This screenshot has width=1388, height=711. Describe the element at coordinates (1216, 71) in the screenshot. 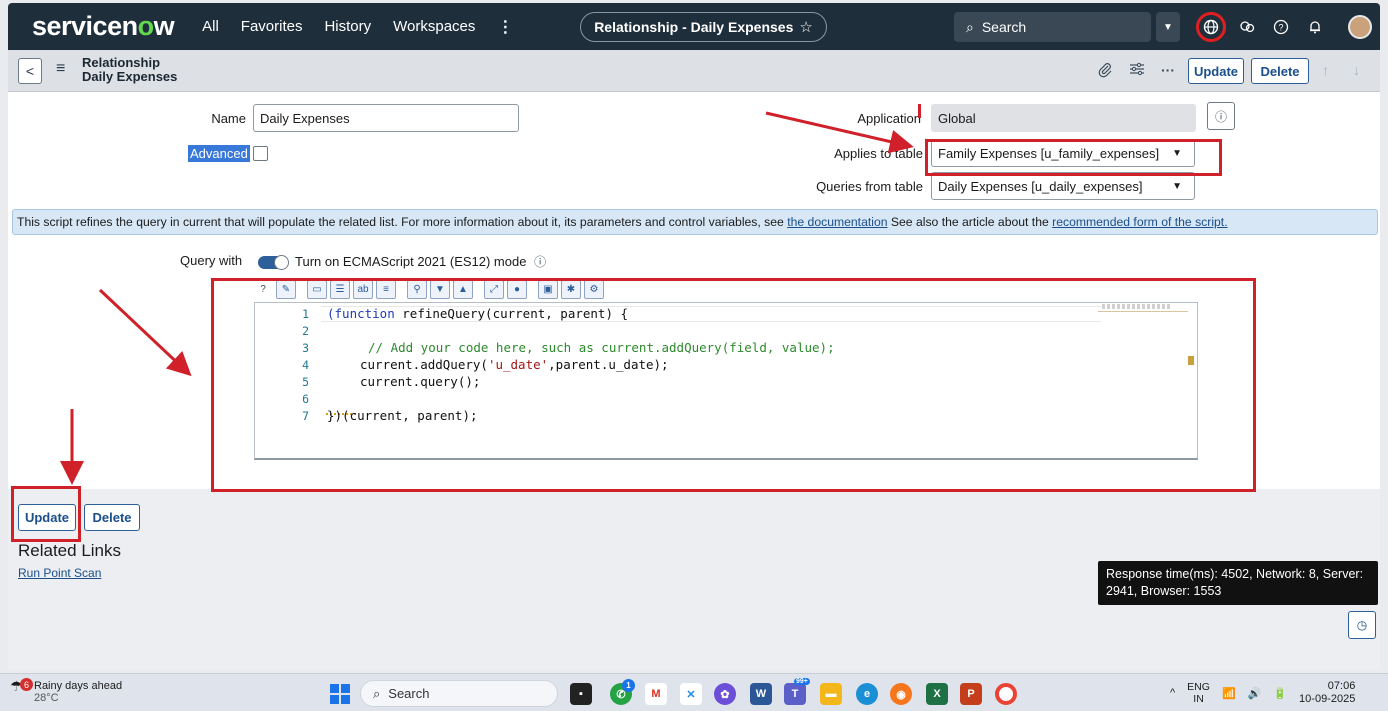

I see `header-update-button: Update` at that location.